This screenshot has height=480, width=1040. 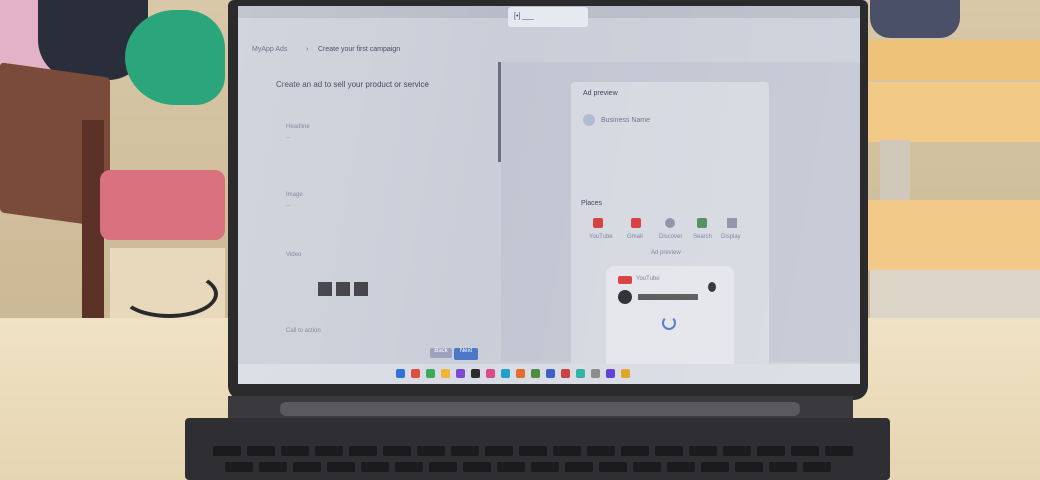 What do you see at coordinates (359, 49) in the screenshot?
I see `page-title: Create your first campaign` at bounding box center [359, 49].